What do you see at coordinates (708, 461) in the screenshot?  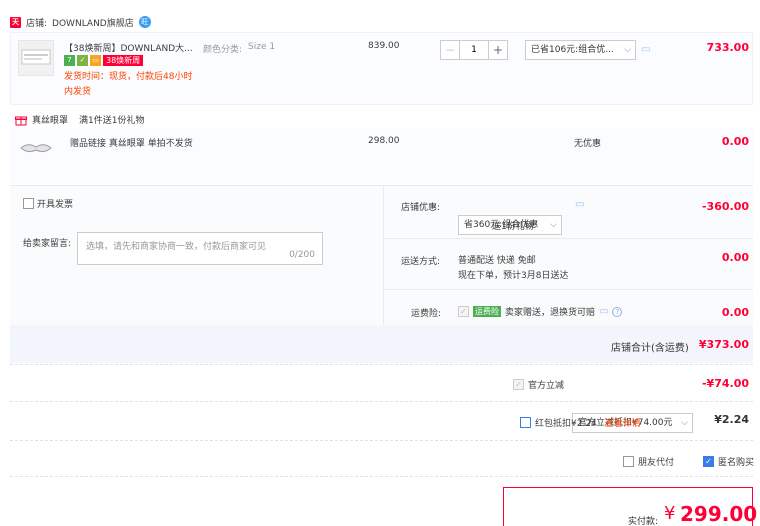 I see `anonymous-checkbox: ✓` at bounding box center [708, 461].